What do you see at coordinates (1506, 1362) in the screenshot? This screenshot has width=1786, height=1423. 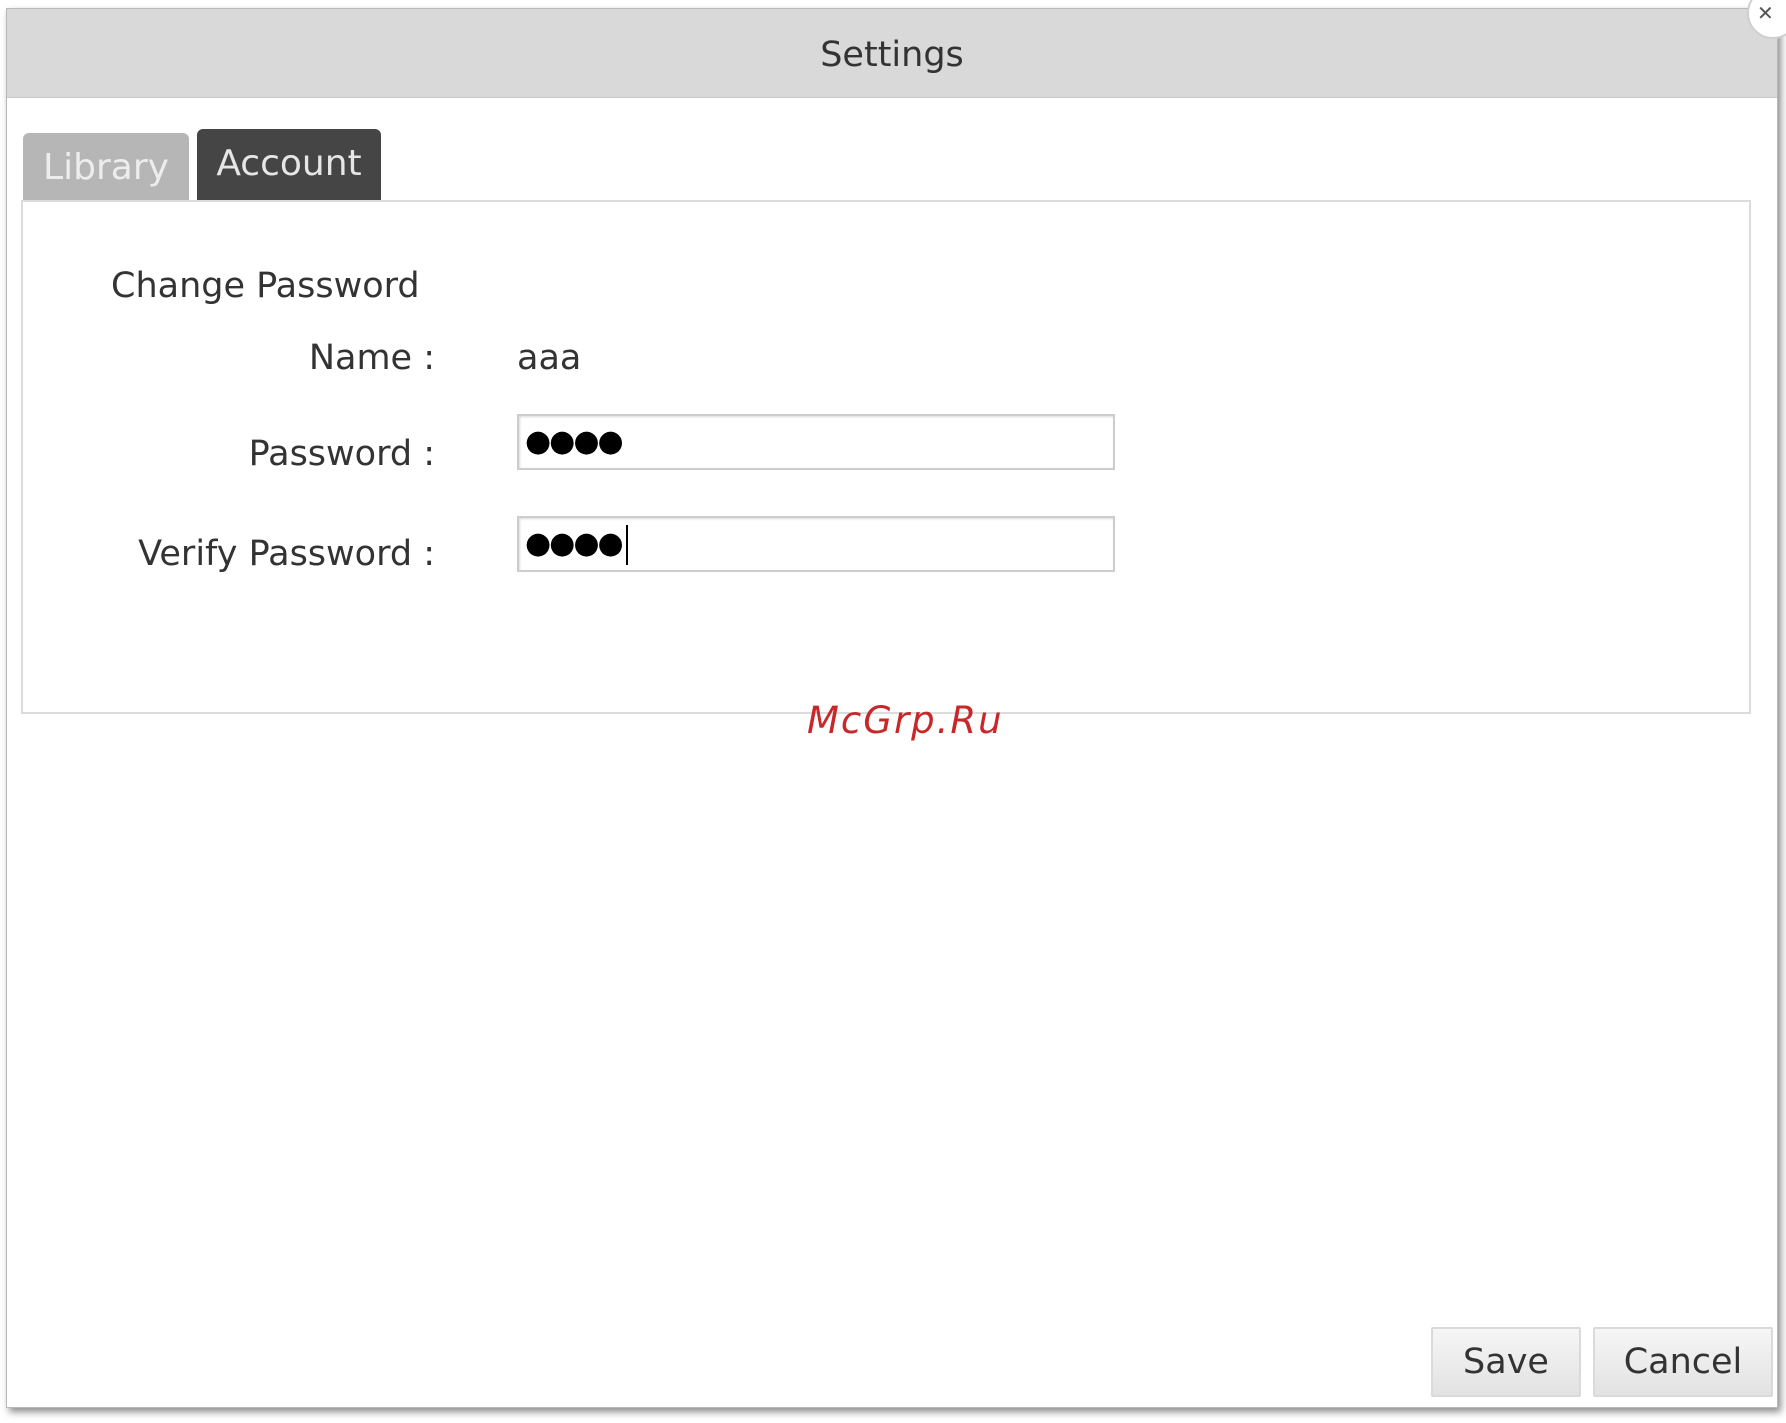 I see `save-button: Save` at bounding box center [1506, 1362].